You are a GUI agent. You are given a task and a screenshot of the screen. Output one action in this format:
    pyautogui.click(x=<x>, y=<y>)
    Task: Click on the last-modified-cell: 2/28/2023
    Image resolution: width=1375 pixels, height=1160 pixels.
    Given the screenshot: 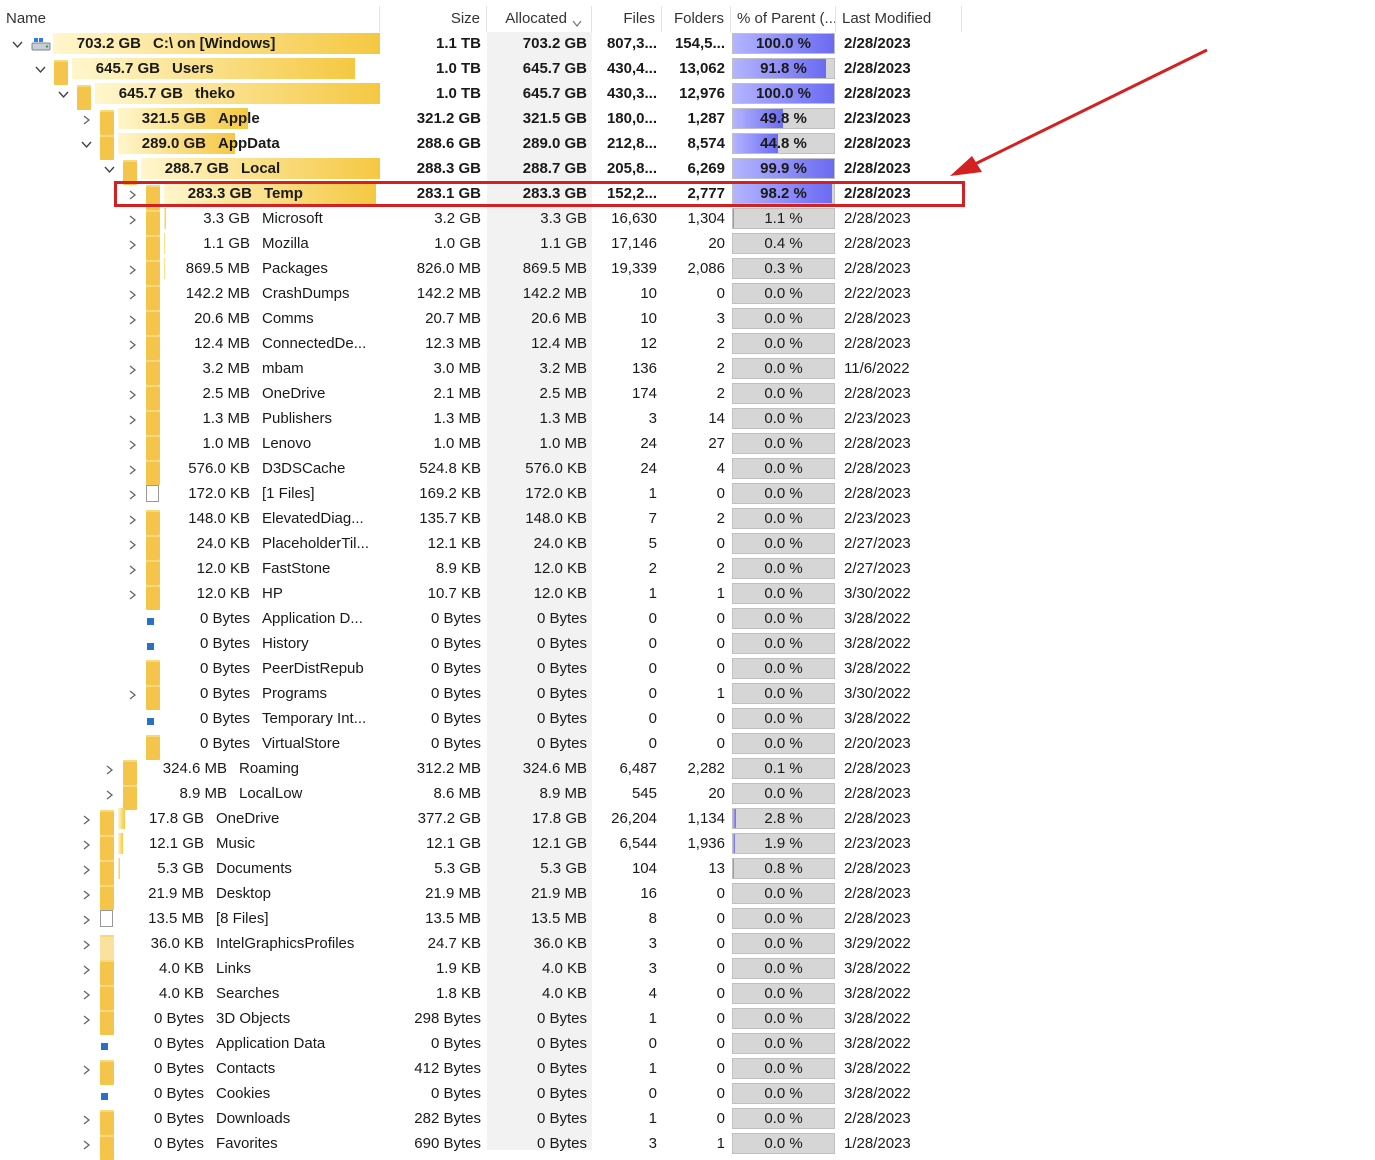 What is the action you would take?
    pyautogui.click(x=877, y=243)
    